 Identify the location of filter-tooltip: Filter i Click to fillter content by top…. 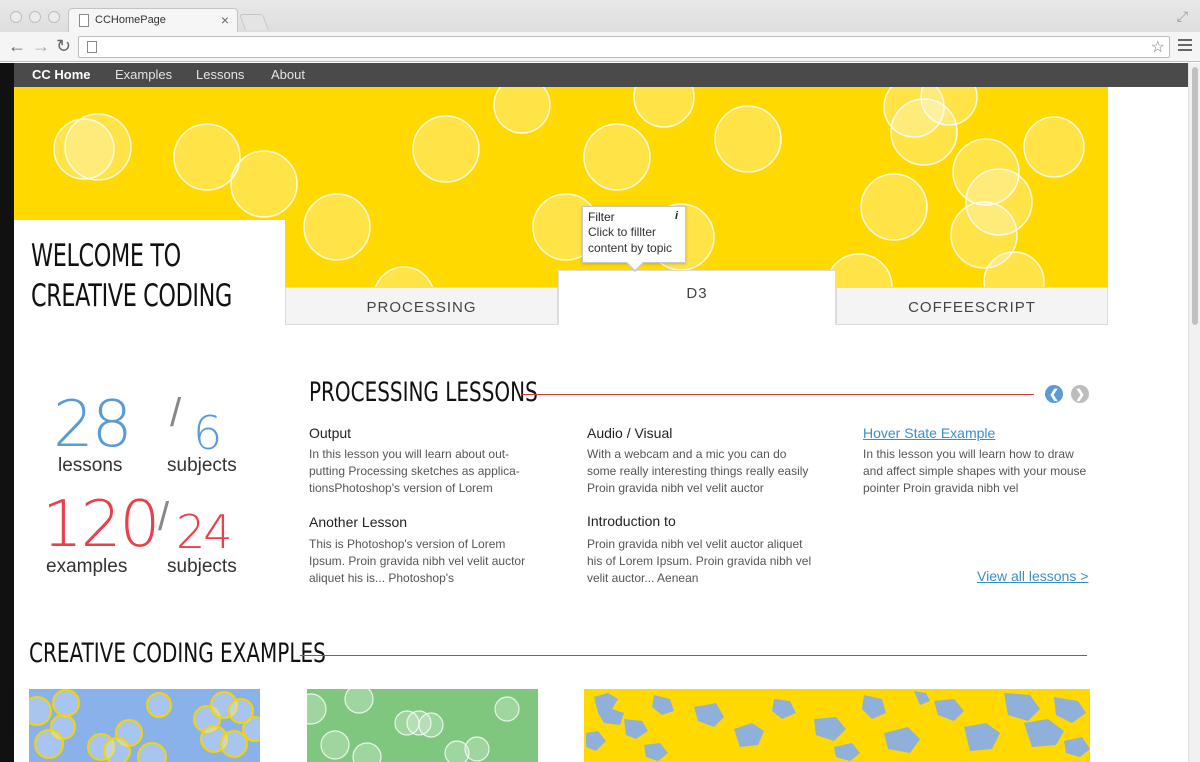
(634, 234).